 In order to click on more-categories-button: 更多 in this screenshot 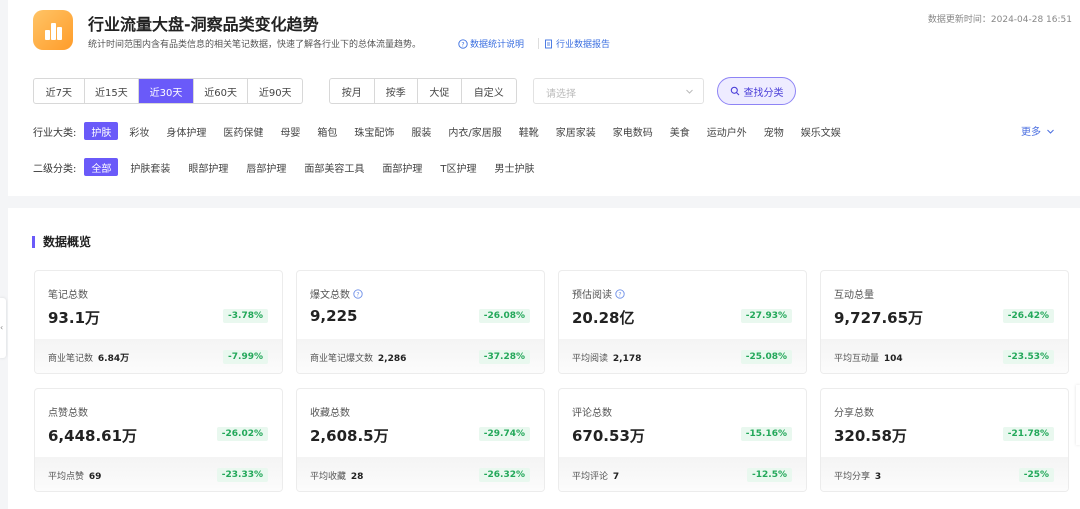, I will do `click(1038, 130)`.